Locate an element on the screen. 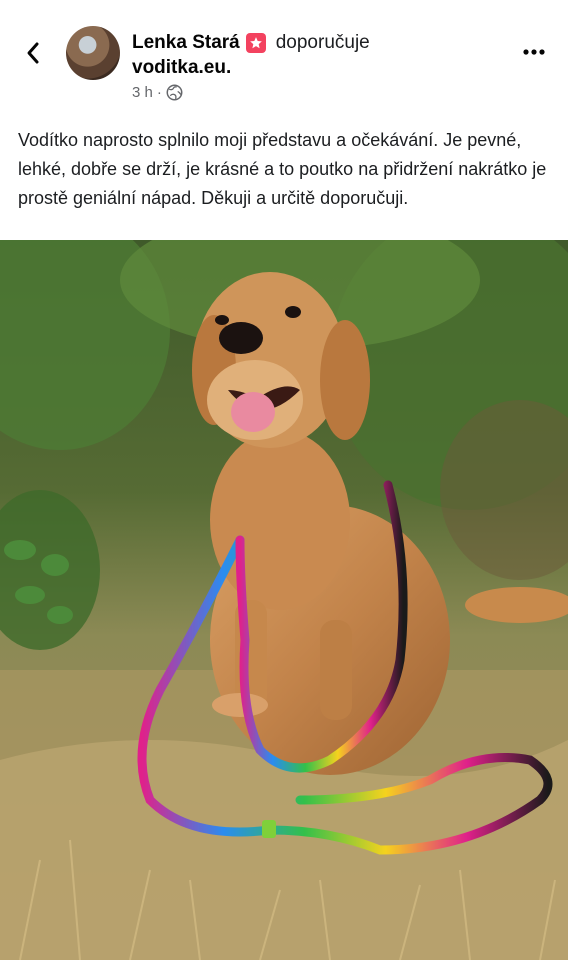 The width and height of the screenshot is (568, 960). recommend-verb: doporučuje is located at coordinates (322, 42).